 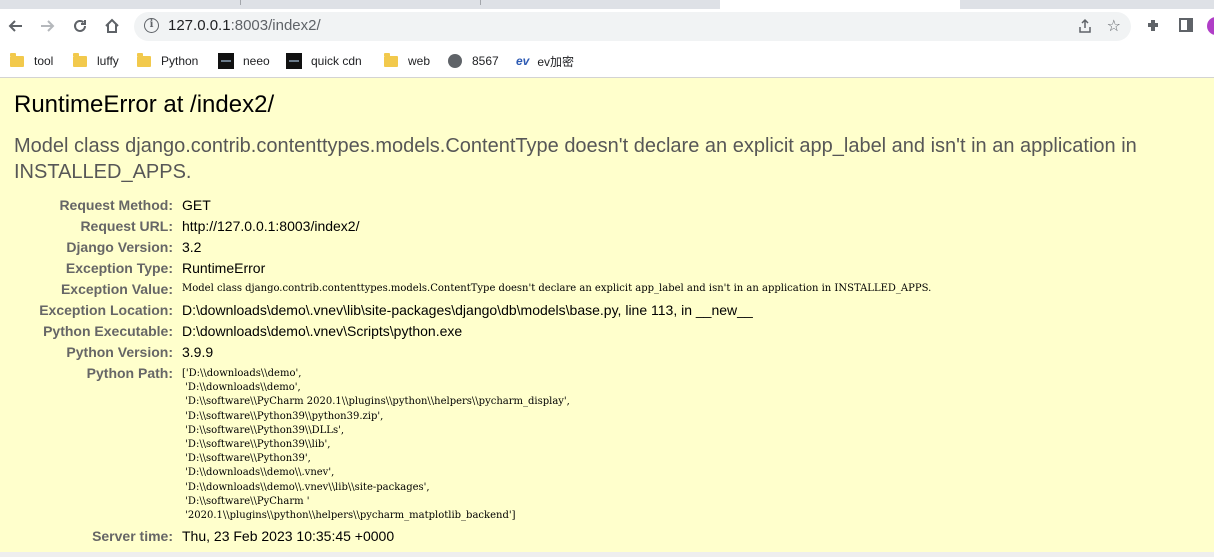 What do you see at coordinates (151, 25) in the screenshot?
I see `site-info-icon: i` at bounding box center [151, 25].